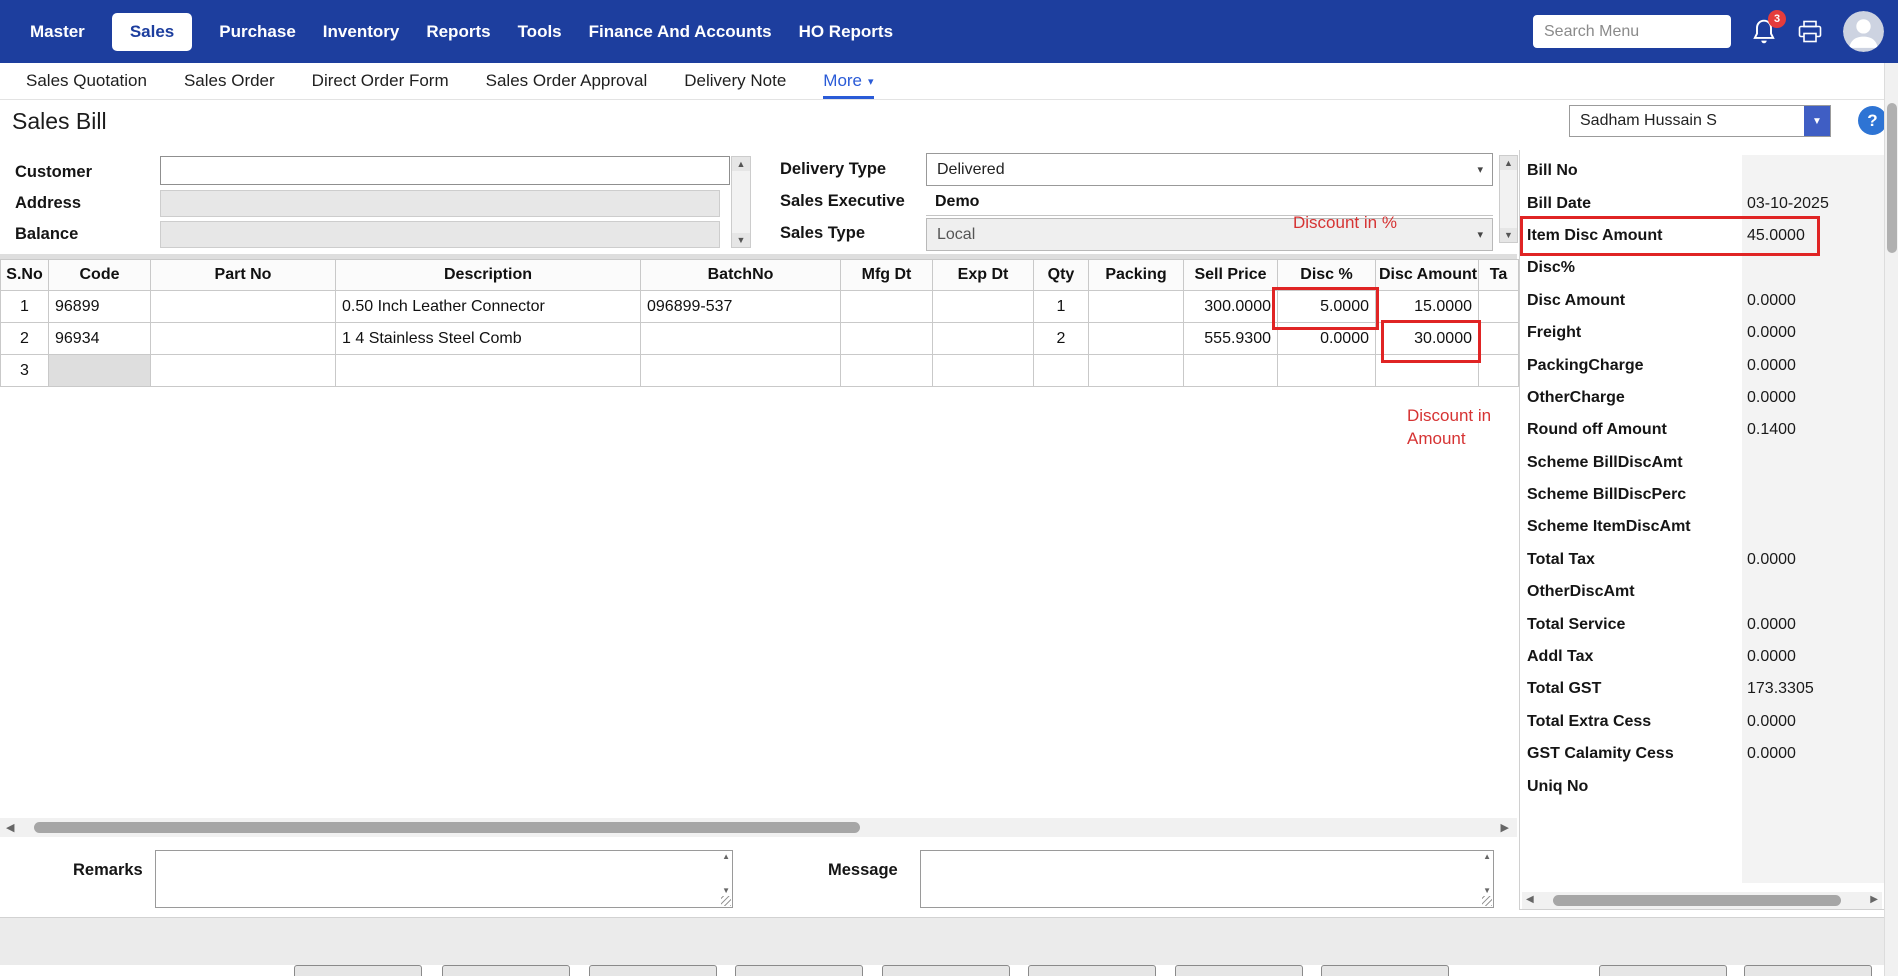 The image size is (1898, 976). I want to click on nav-ho-reports: HO Reports, so click(846, 32).